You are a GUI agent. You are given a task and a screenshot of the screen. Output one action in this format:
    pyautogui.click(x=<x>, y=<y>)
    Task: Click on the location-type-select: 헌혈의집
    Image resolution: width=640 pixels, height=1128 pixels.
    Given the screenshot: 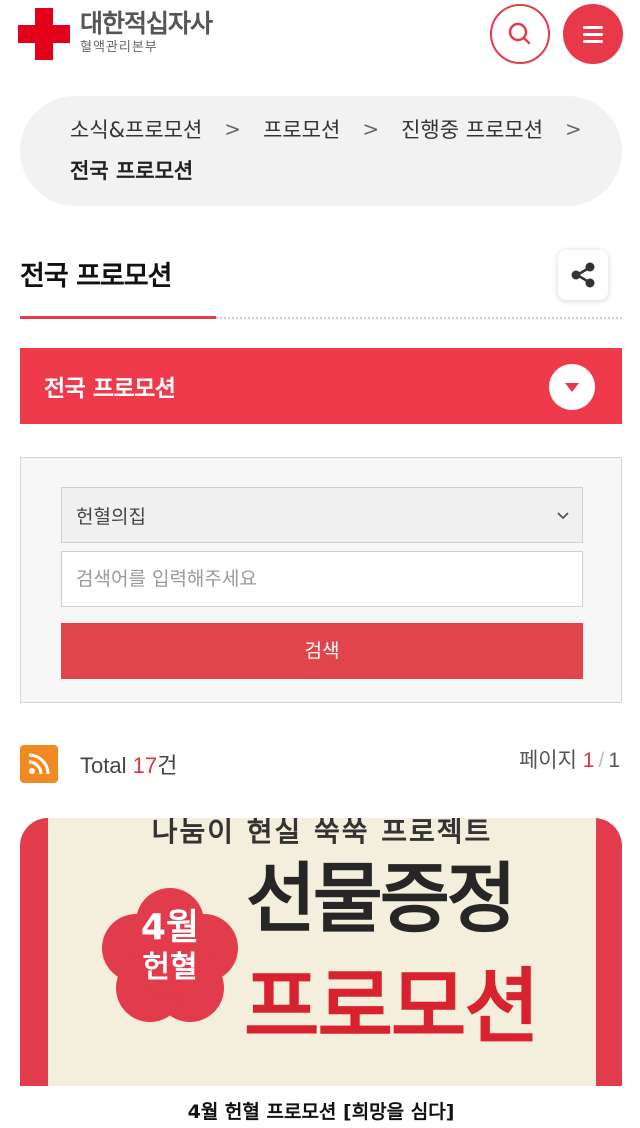 What is the action you would take?
    pyautogui.click(x=322, y=515)
    